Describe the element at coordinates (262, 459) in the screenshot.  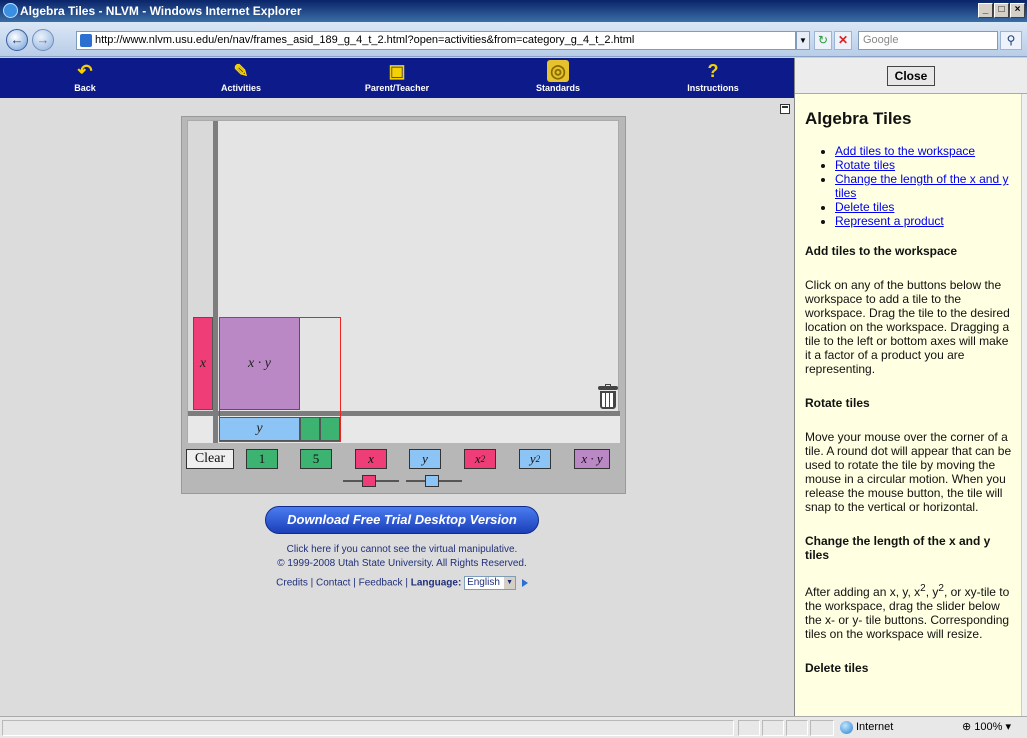
I see `add-one-button: 1` at that location.